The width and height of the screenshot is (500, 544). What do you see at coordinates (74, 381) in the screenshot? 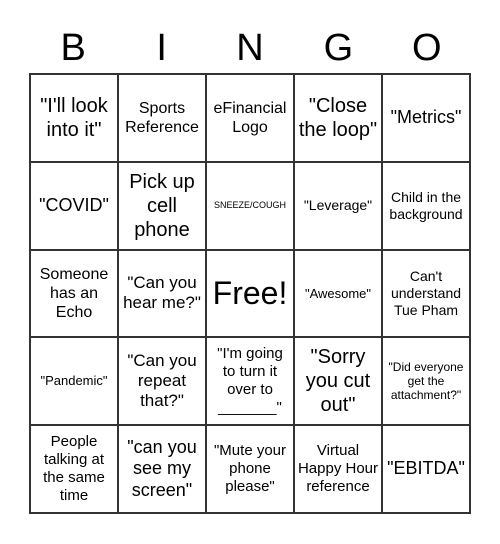
I see `bingo-cell: "Pandemic"` at bounding box center [74, 381].